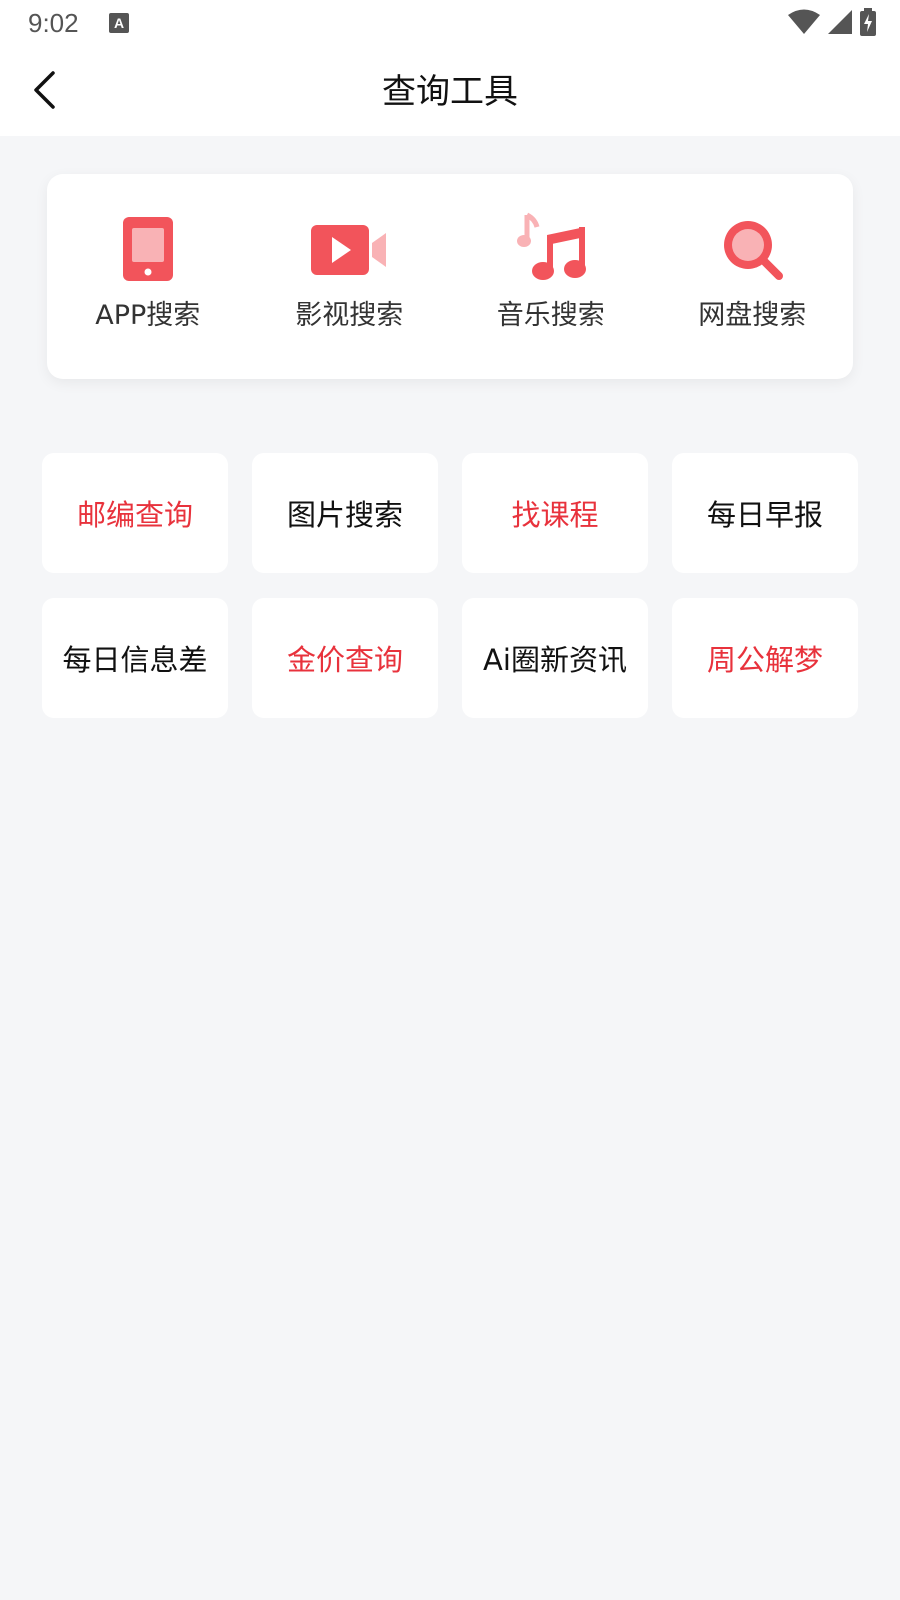 The image size is (900, 1600). I want to click on battery-charging-icon, so click(868, 24).